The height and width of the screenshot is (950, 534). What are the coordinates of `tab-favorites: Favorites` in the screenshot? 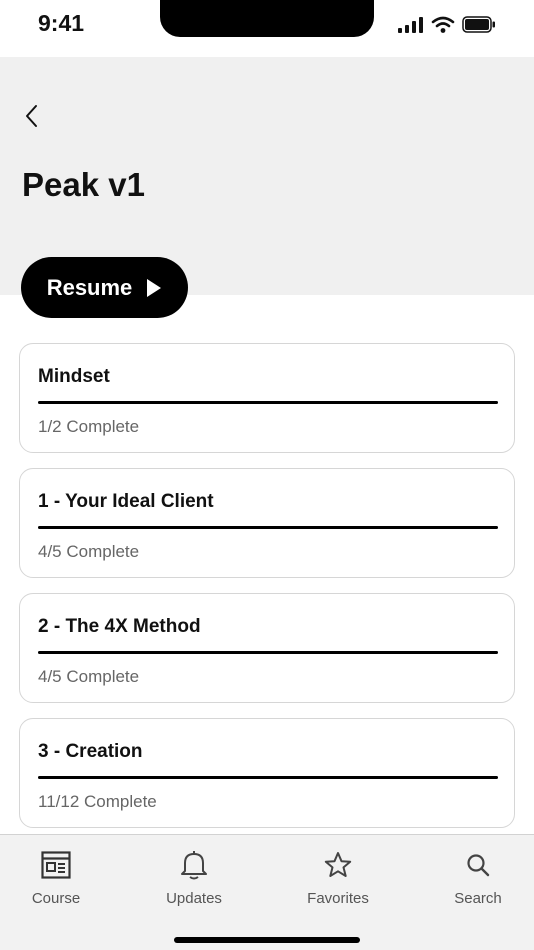 It's located at (338, 878).